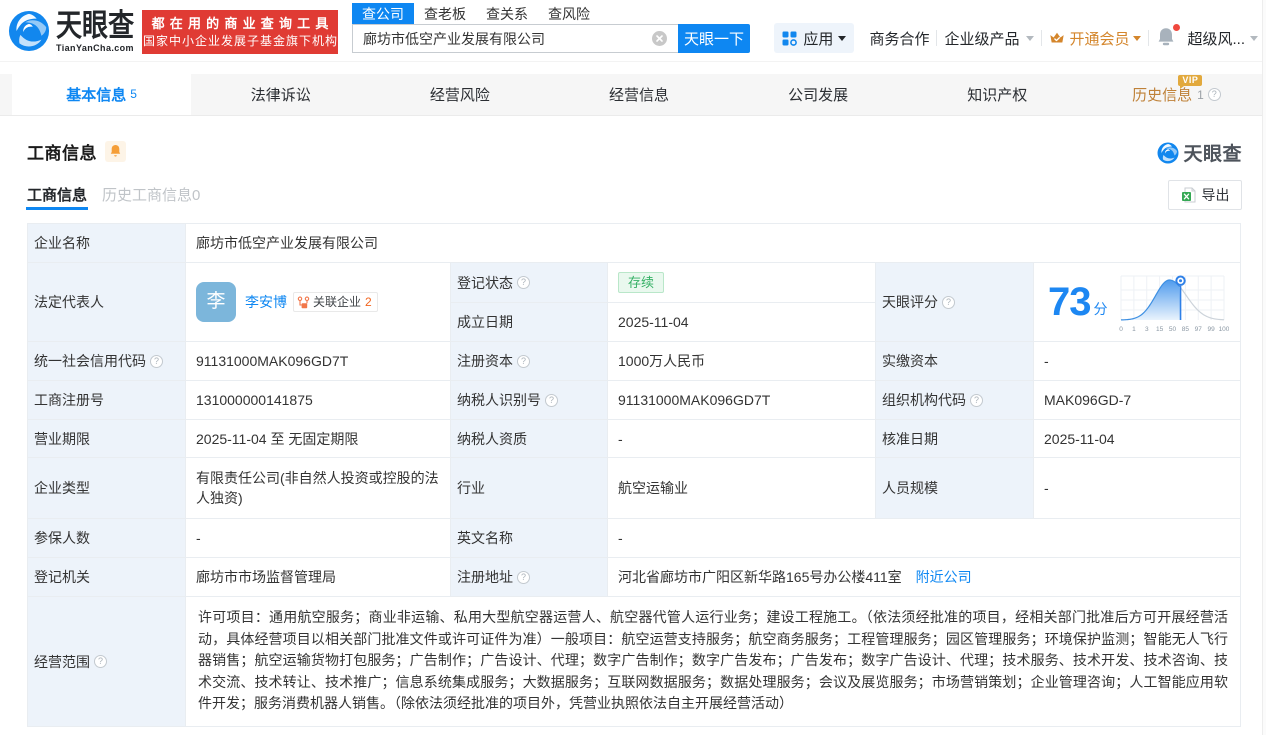 This screenshot has height=735, width=1266. What do you see at coordinates (1264, 367) in the screenshot?
I see `scrollbar-track` at bounding box center [1264, 367].